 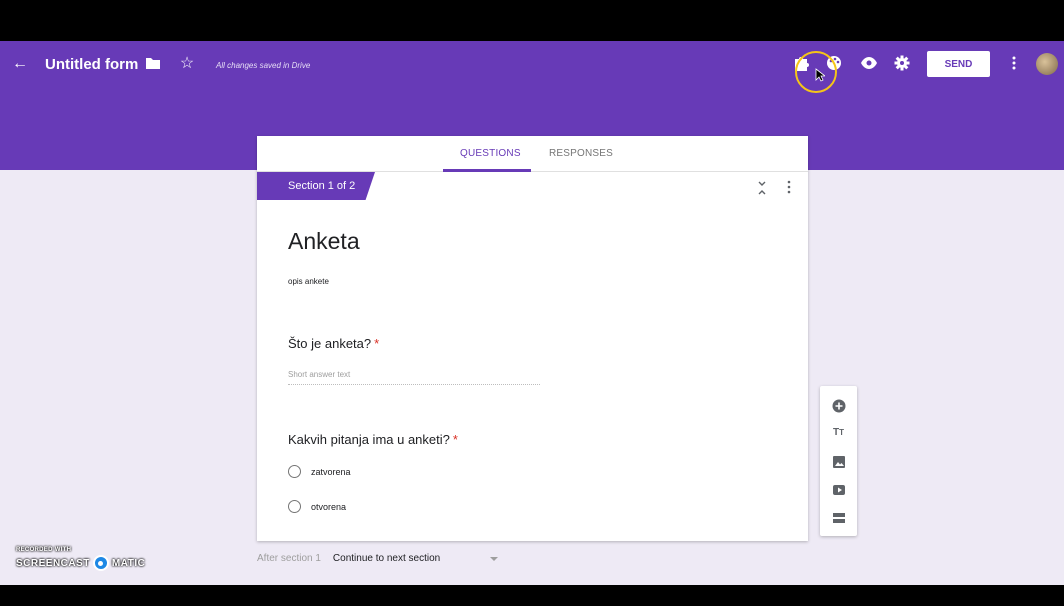 I want to click on option-label: zatvorena, so click(x=331, y=471).